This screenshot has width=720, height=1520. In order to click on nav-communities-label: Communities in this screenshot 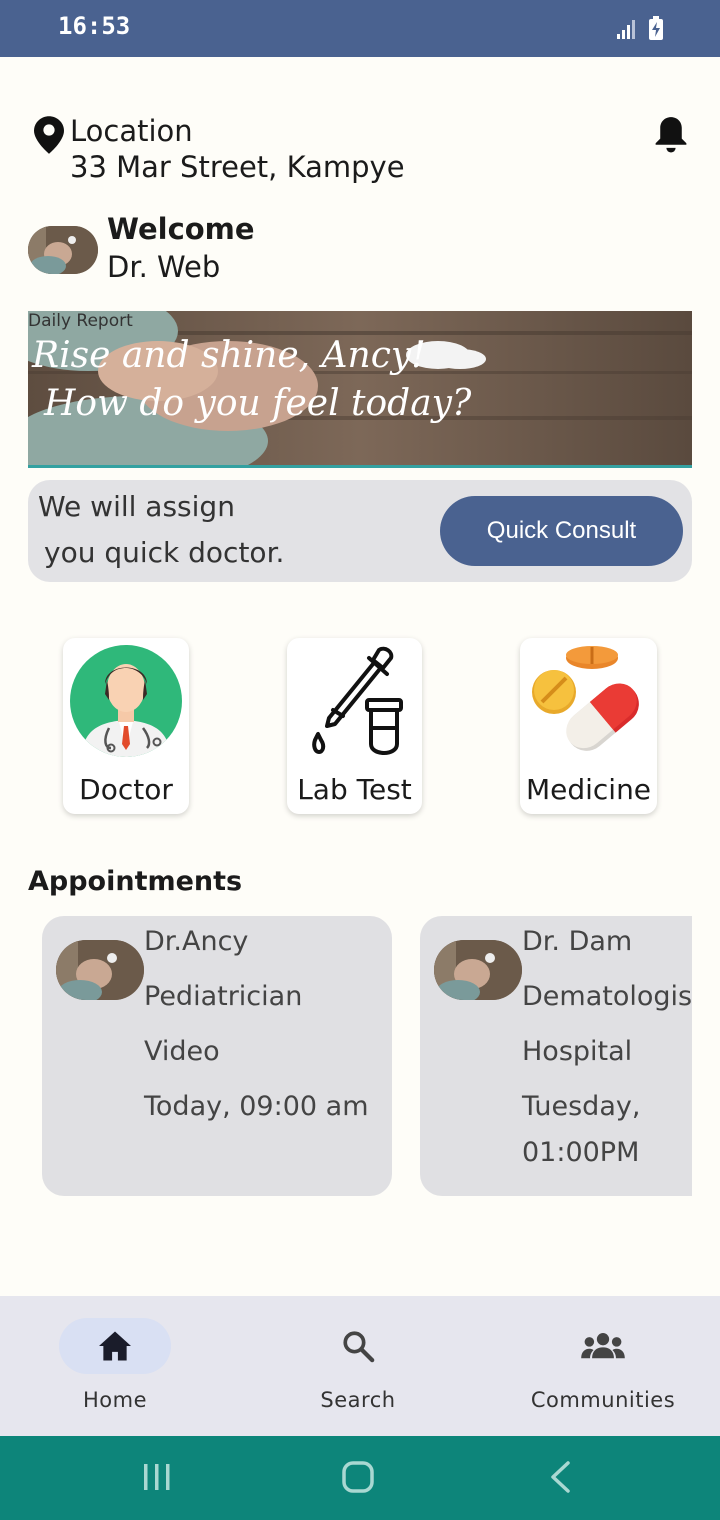, I will do `click(603, 1400)`.